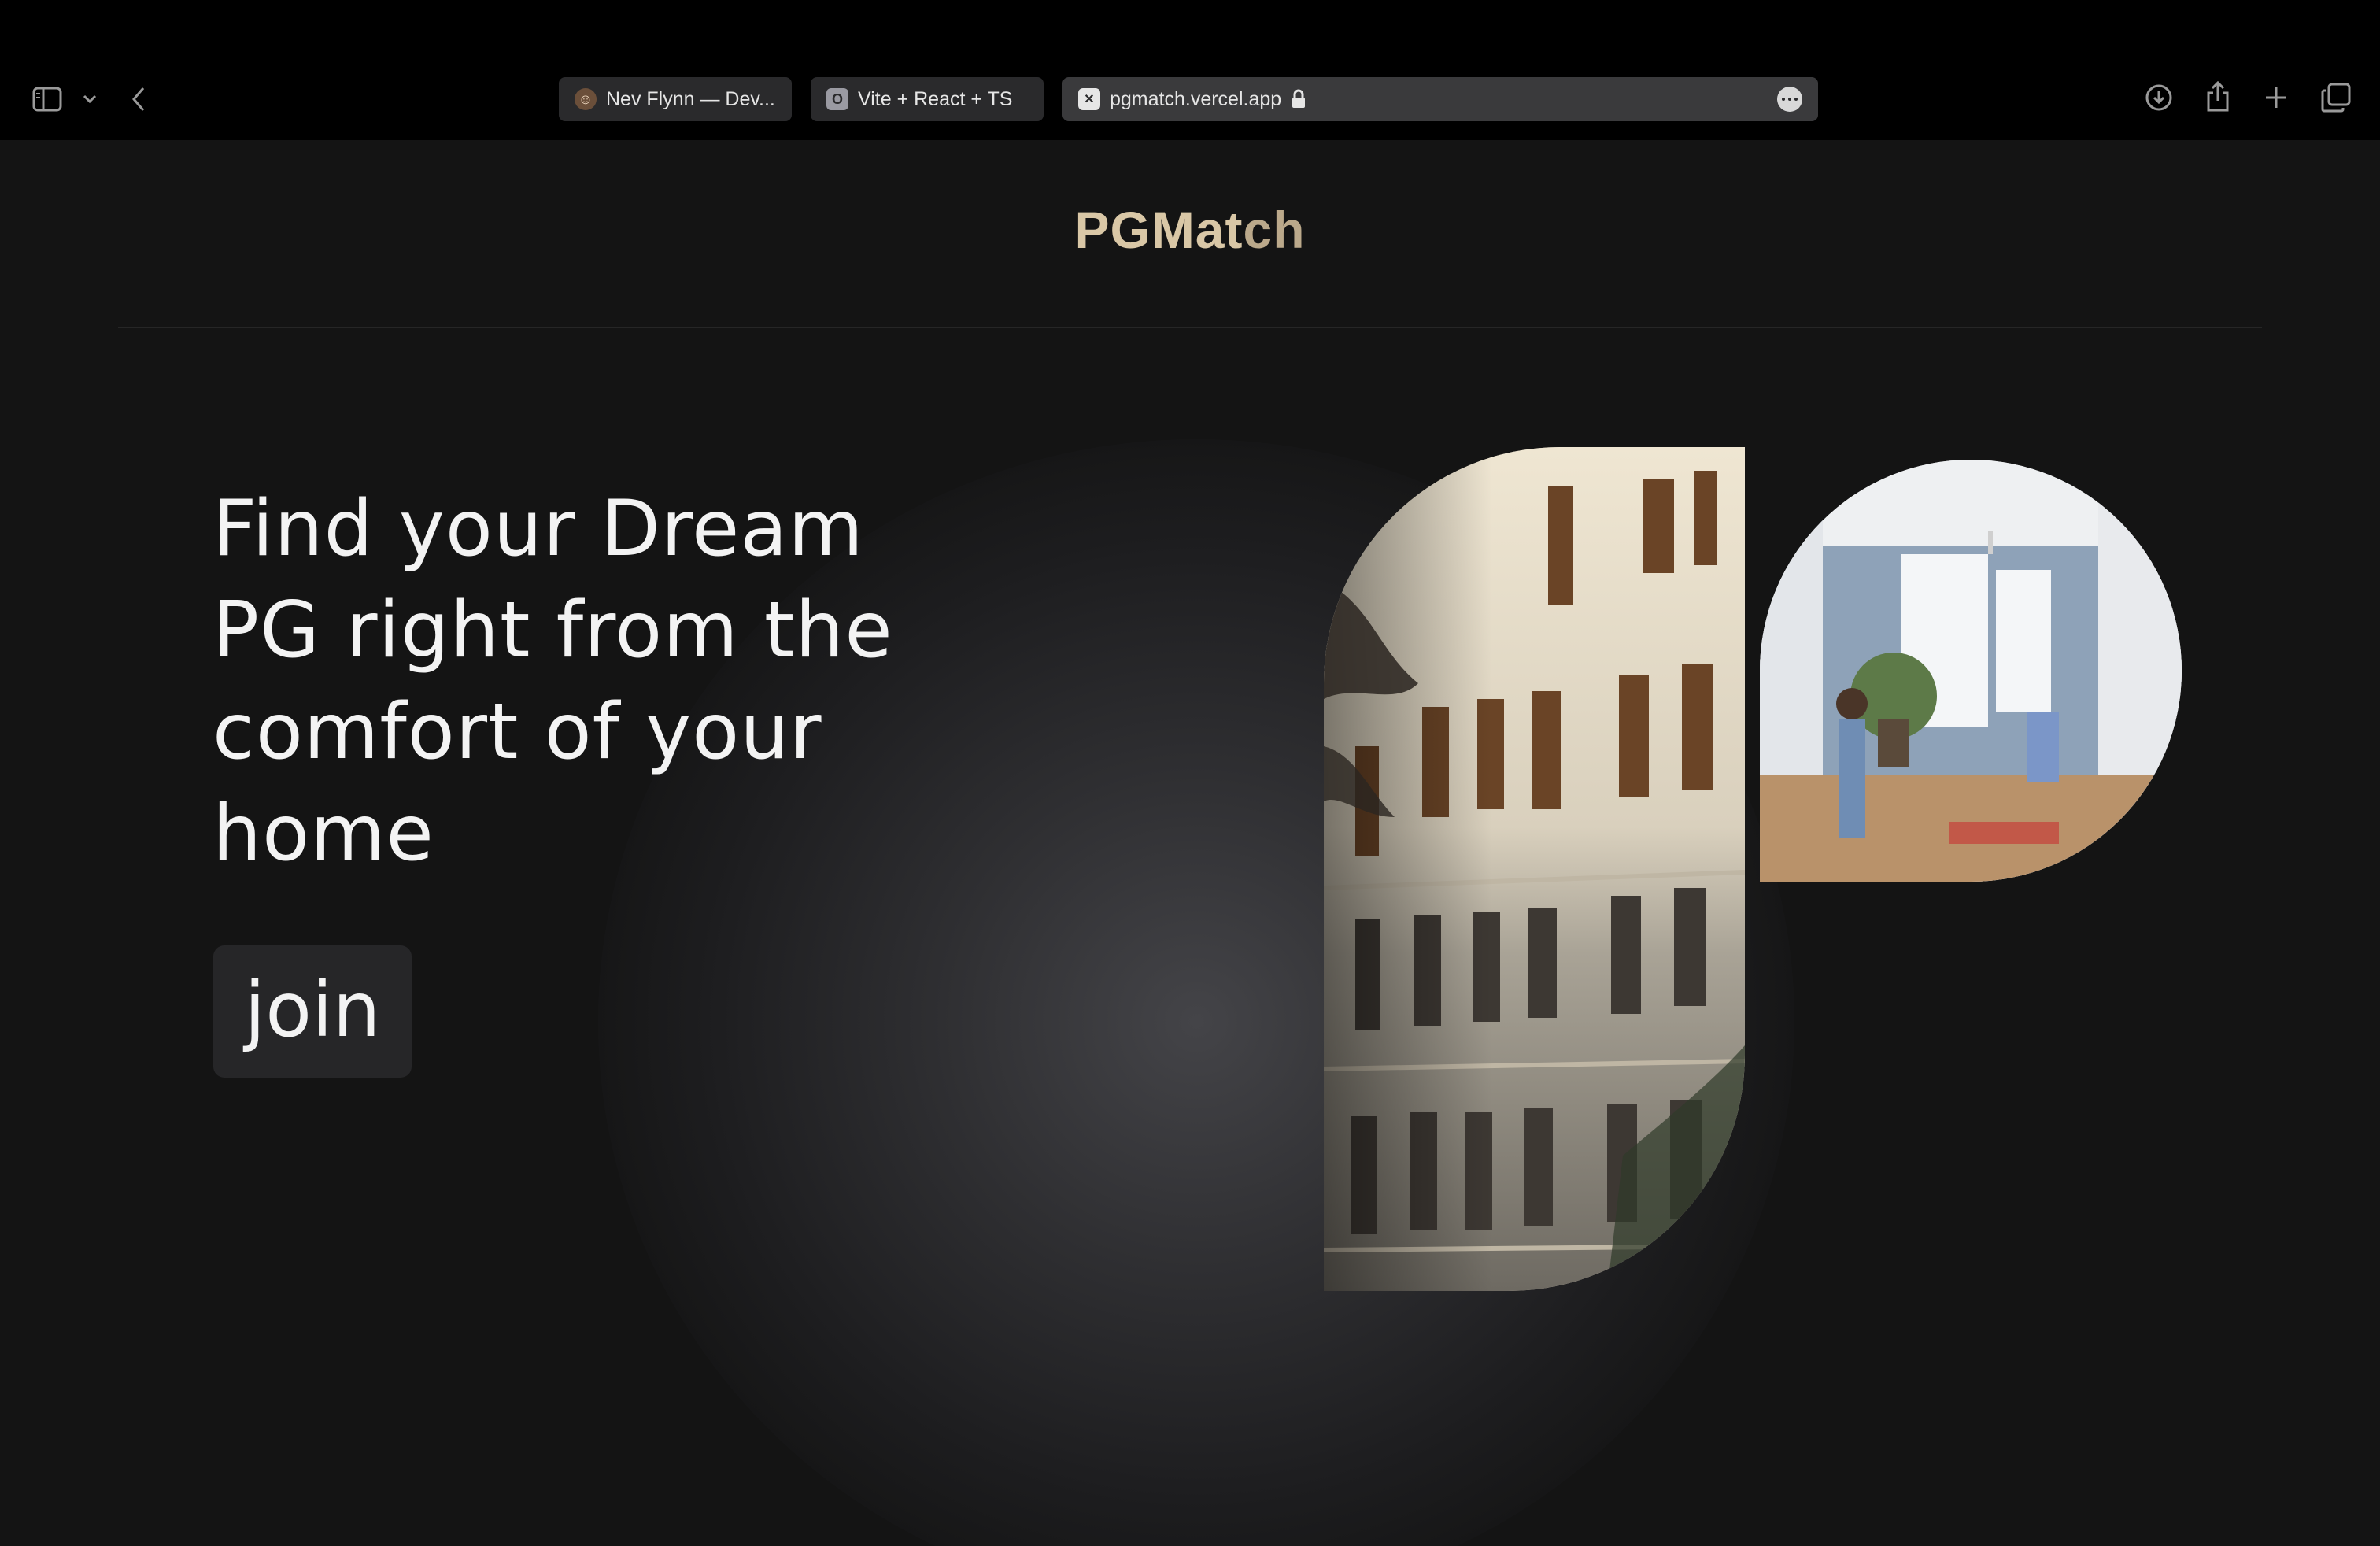  What do you see at coordinates (47, 99) in the screenshot?
I see `sidebar-icon` at bounding box center [47, 99].